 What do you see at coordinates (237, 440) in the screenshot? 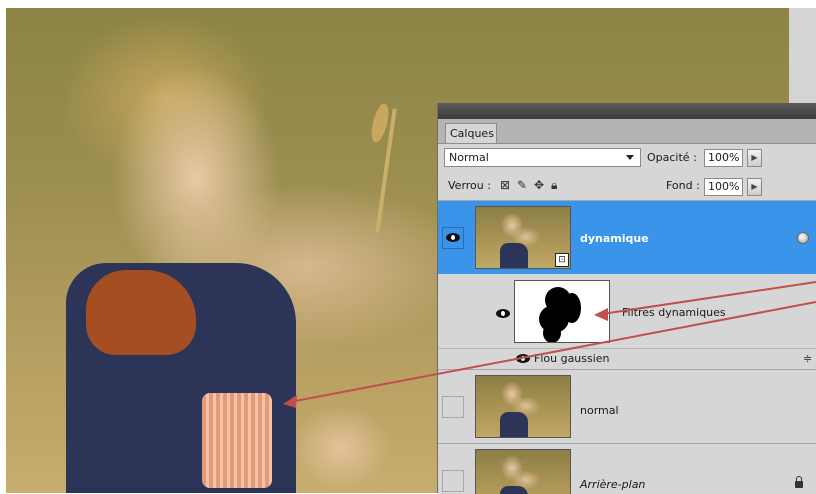
I see `striped-patch` at bounding box center [237, 440].